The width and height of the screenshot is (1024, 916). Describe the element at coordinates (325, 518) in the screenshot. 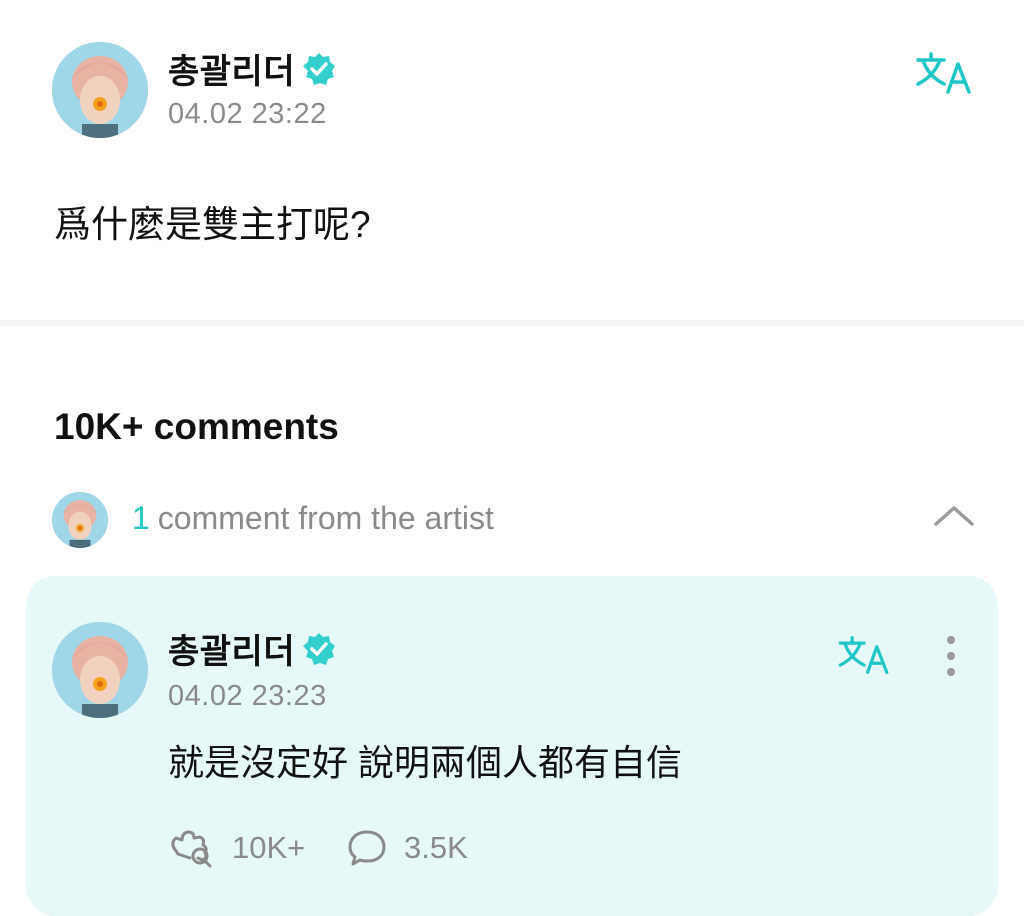

I see `artist-comment-label-text: comment from the artist` at that location.